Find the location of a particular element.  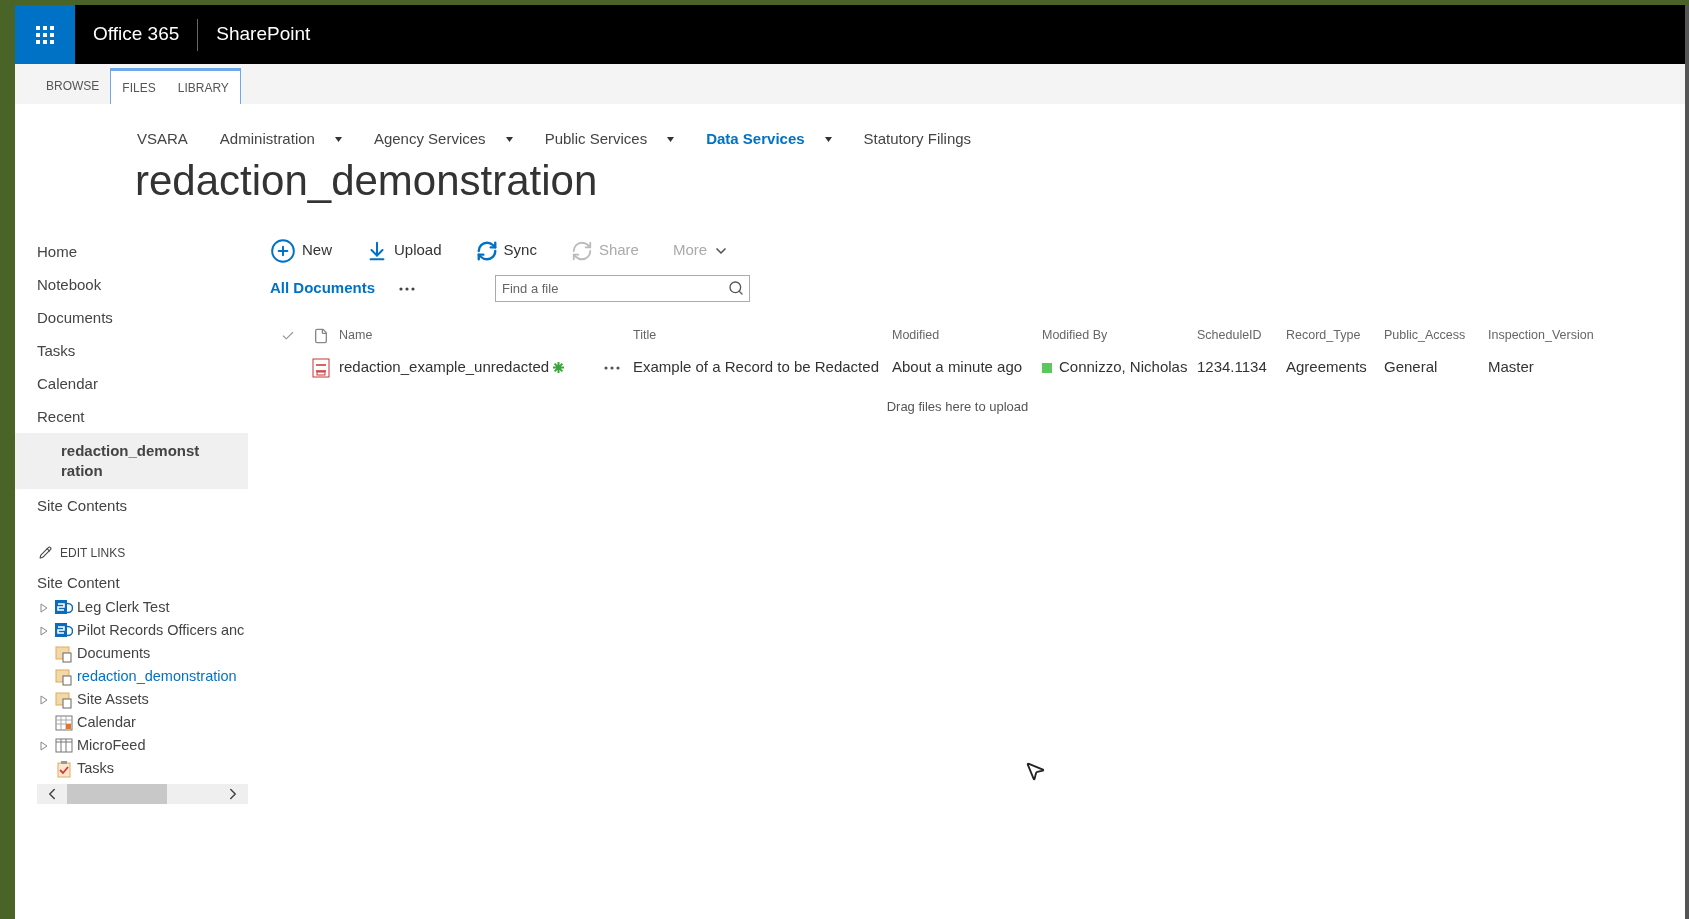

search-icon is located at coordinates (736, 288).